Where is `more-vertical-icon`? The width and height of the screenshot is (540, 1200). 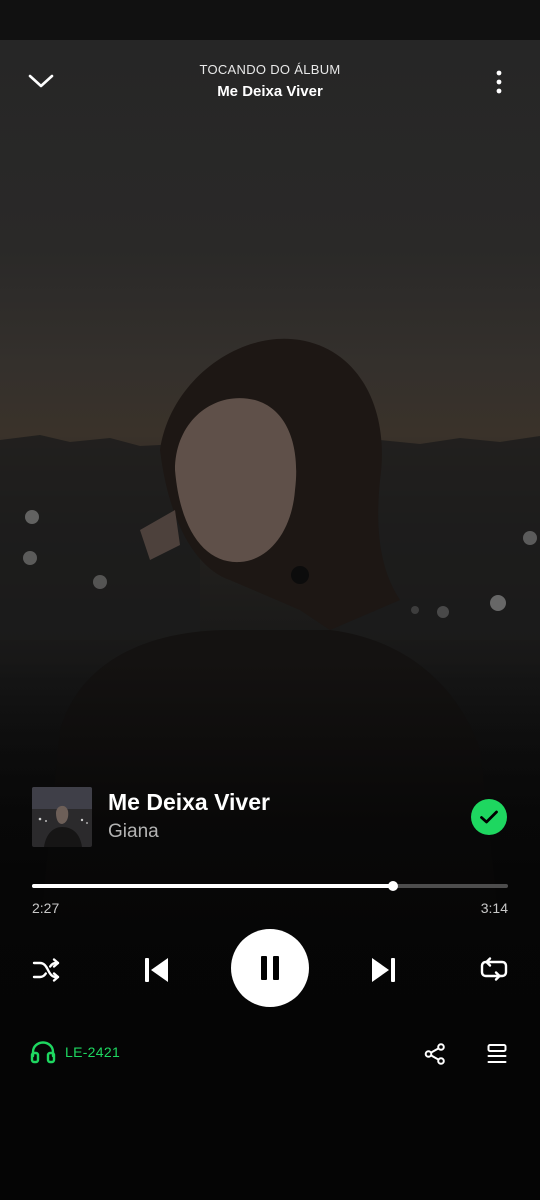 more-vertical-icon is located at coordinates (499, 82).